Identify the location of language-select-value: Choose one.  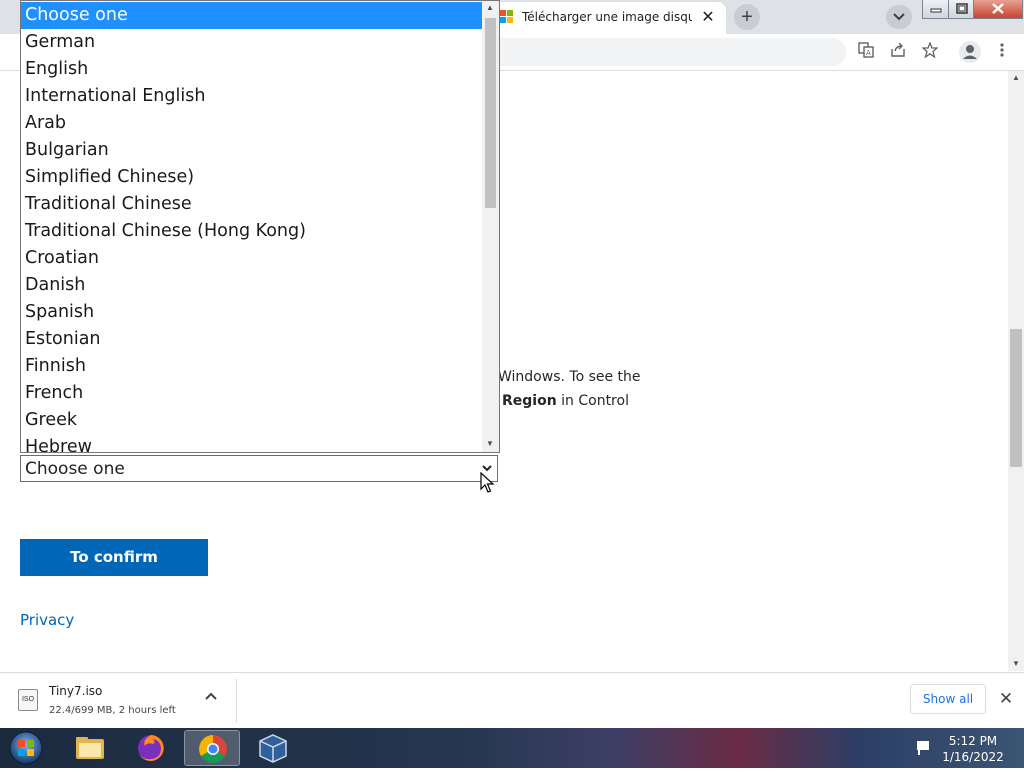
(75, 469).